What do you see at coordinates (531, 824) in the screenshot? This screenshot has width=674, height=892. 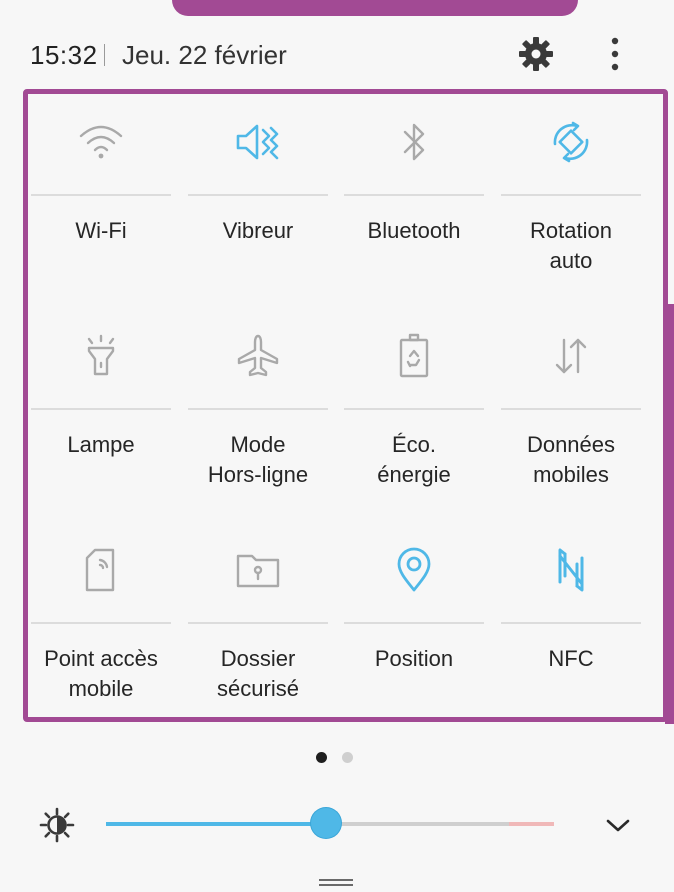 I see `slider-track-end` at bounding box center [531, 824].